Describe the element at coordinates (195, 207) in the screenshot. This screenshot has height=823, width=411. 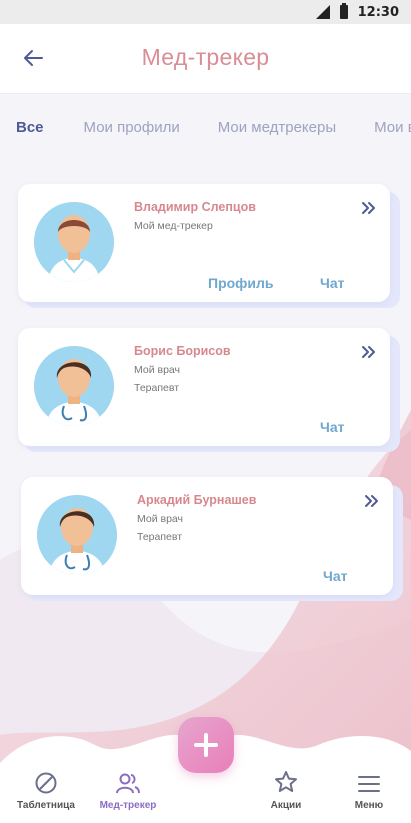
I see `contact-name: Владимир Слепцов` at that location.